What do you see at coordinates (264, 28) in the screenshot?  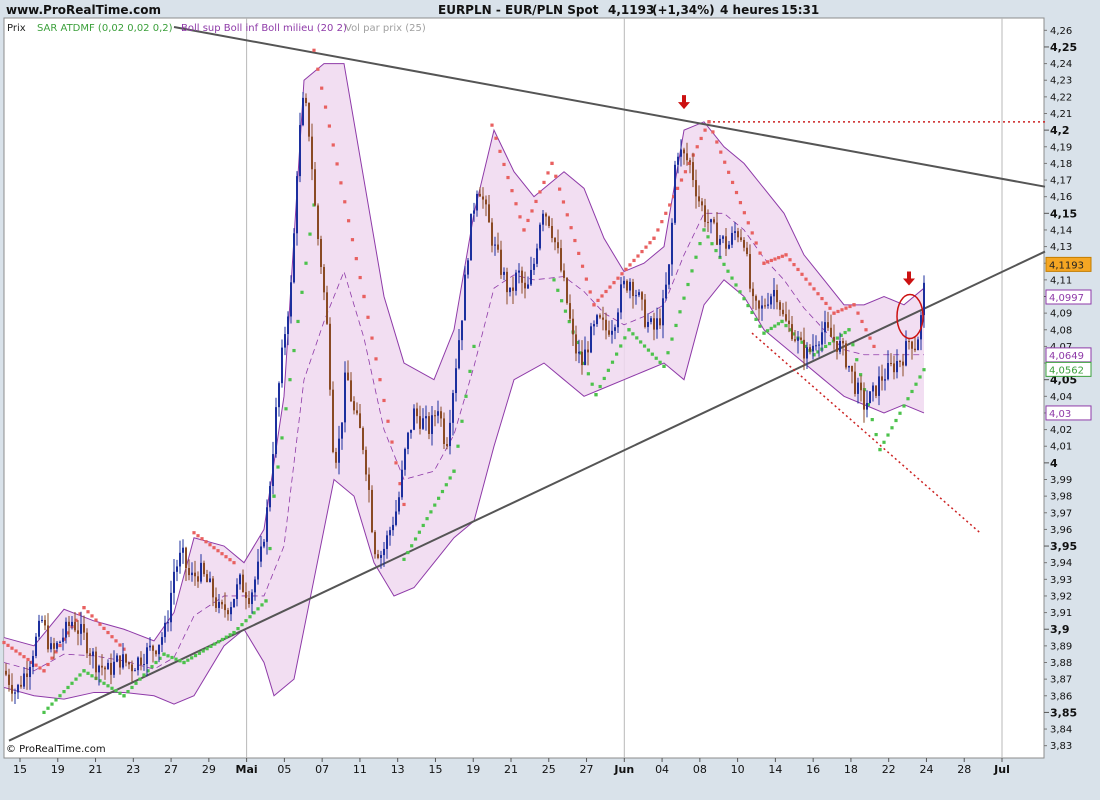 I see `legend-bollinger: Boll sup Boll inf Boll milieu (20 2)` at bounding box center [264, 28].